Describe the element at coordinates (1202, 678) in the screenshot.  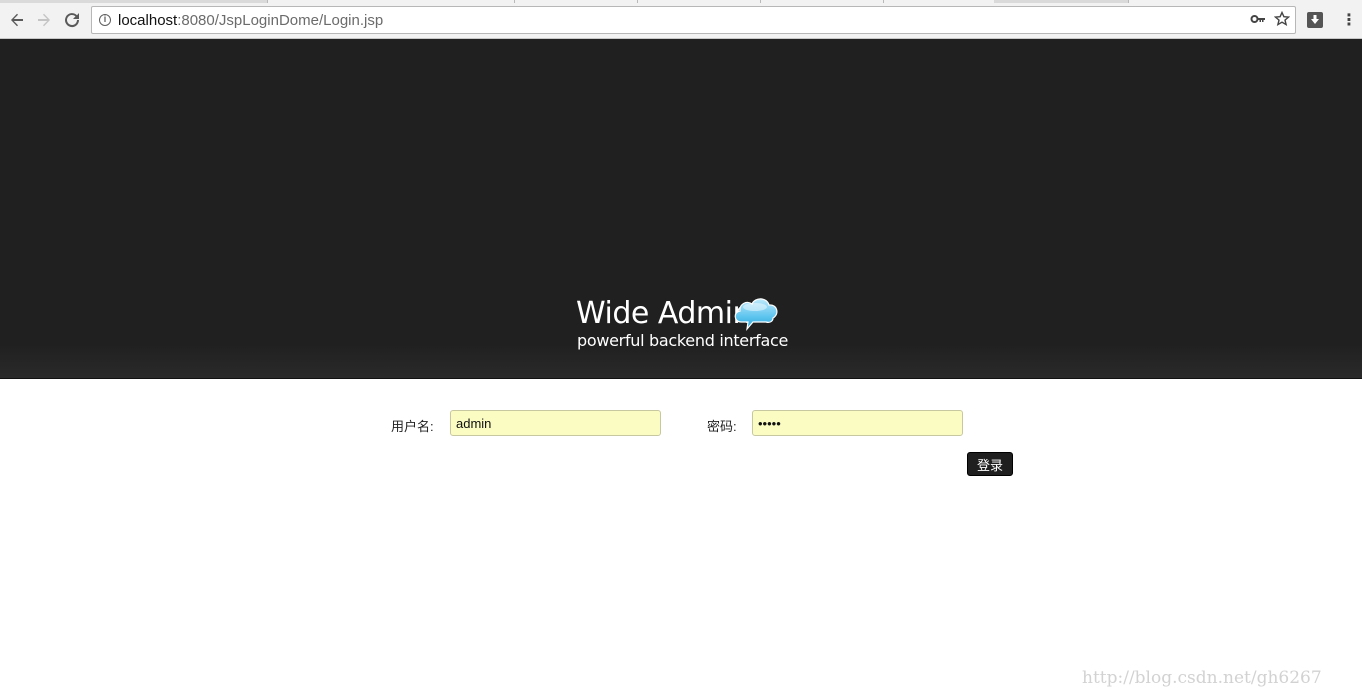
I see `watermark: http://blog.csdn.net/gh6267` at that location.